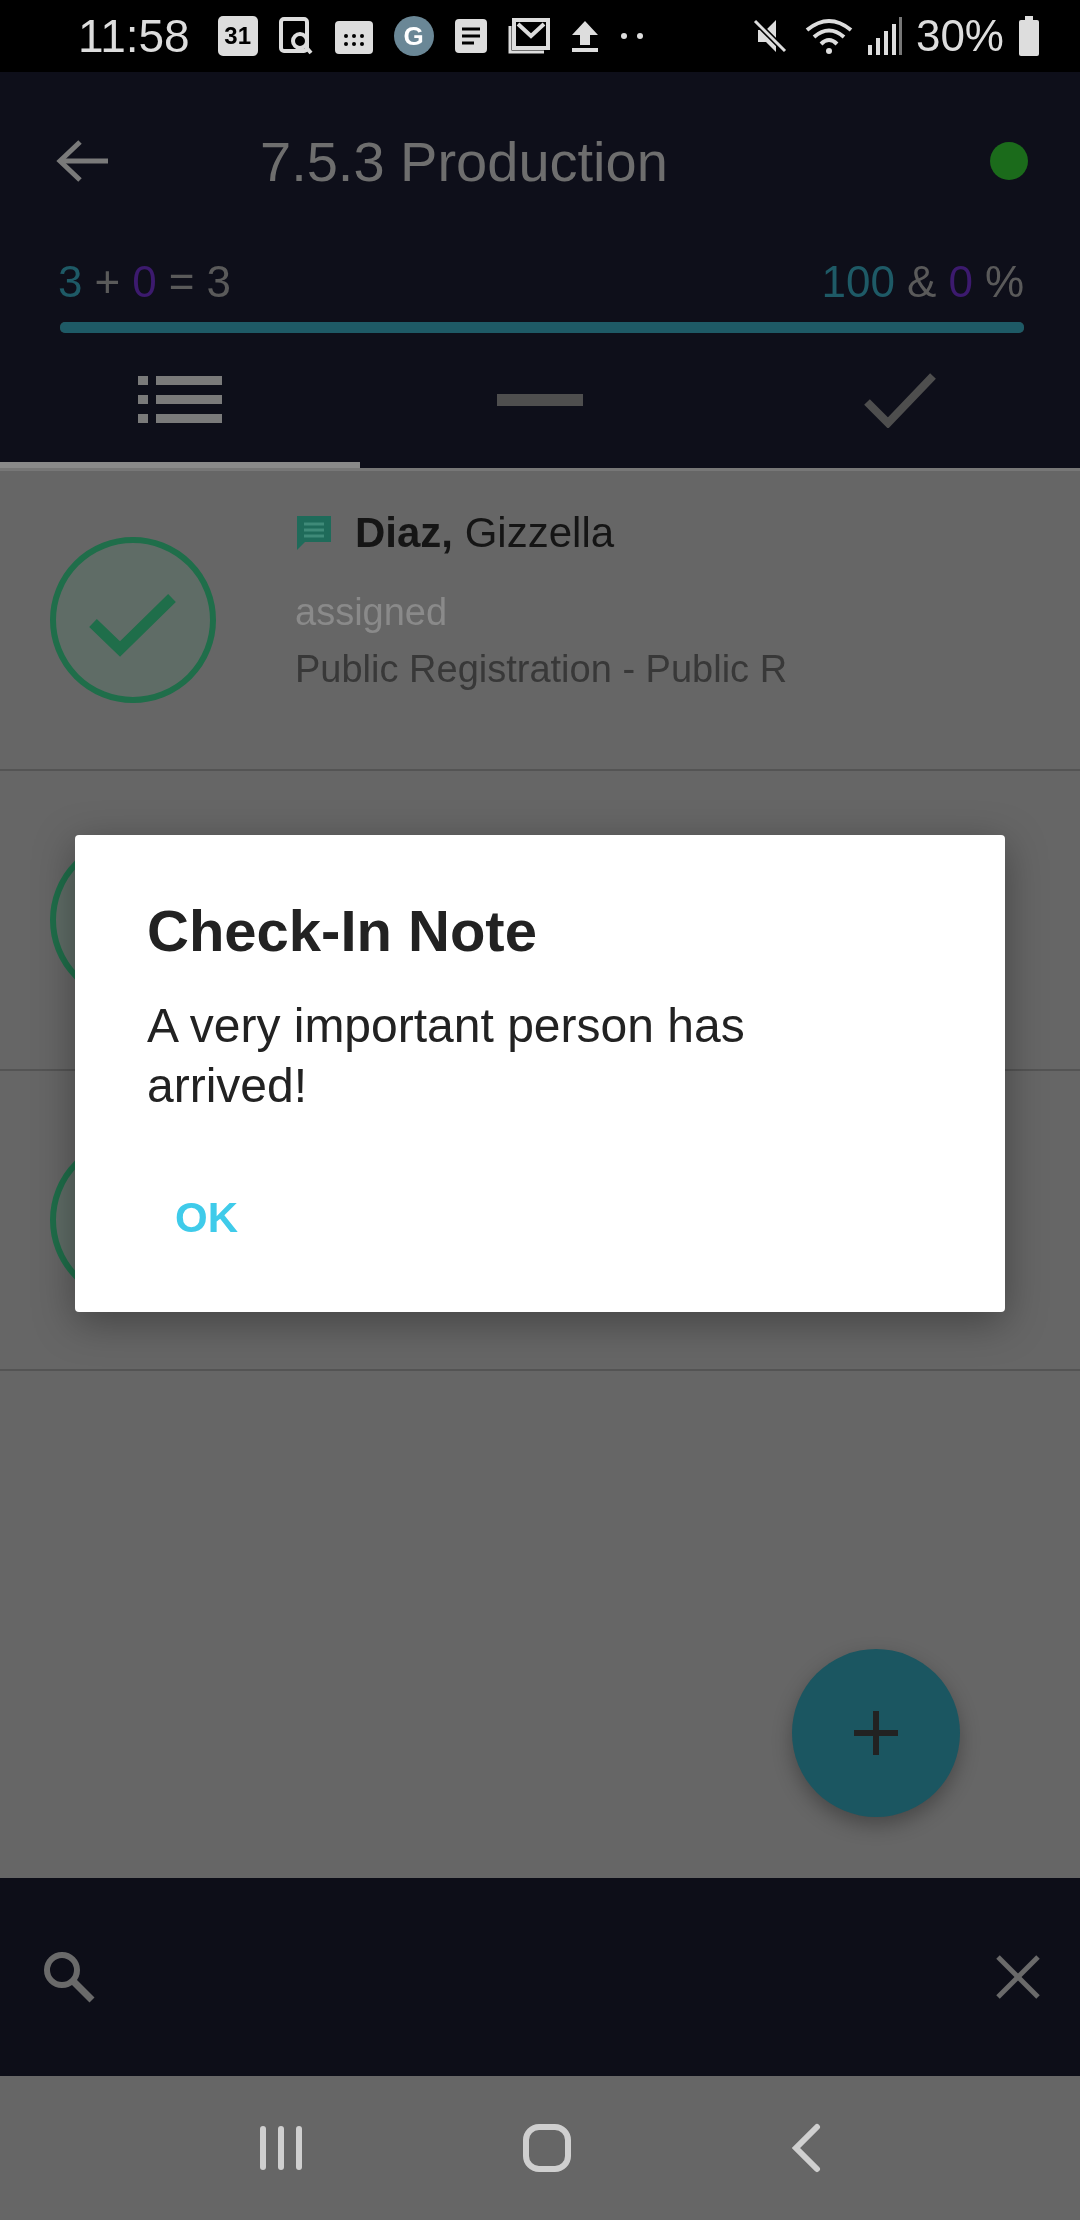  What do you see at coordinates (1004, 282) in the screenshot?
I see `stat-percent: %` at bounding box center [1004, 282].